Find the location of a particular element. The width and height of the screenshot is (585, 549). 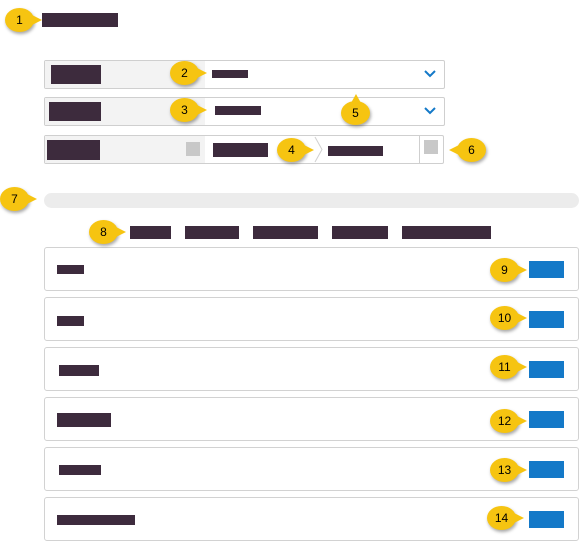

callout-5: 5 is located at coordinates (355, 109).